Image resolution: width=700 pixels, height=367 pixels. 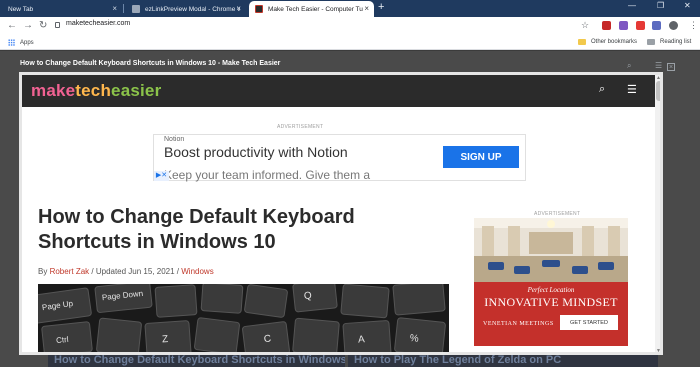 What do you see at coordinates (350, 26) in the screenshot?
I see `browser-toolbar: ← → ↻ maketecheasier.com ☆ ⋮` at bounding box center [350, 26].